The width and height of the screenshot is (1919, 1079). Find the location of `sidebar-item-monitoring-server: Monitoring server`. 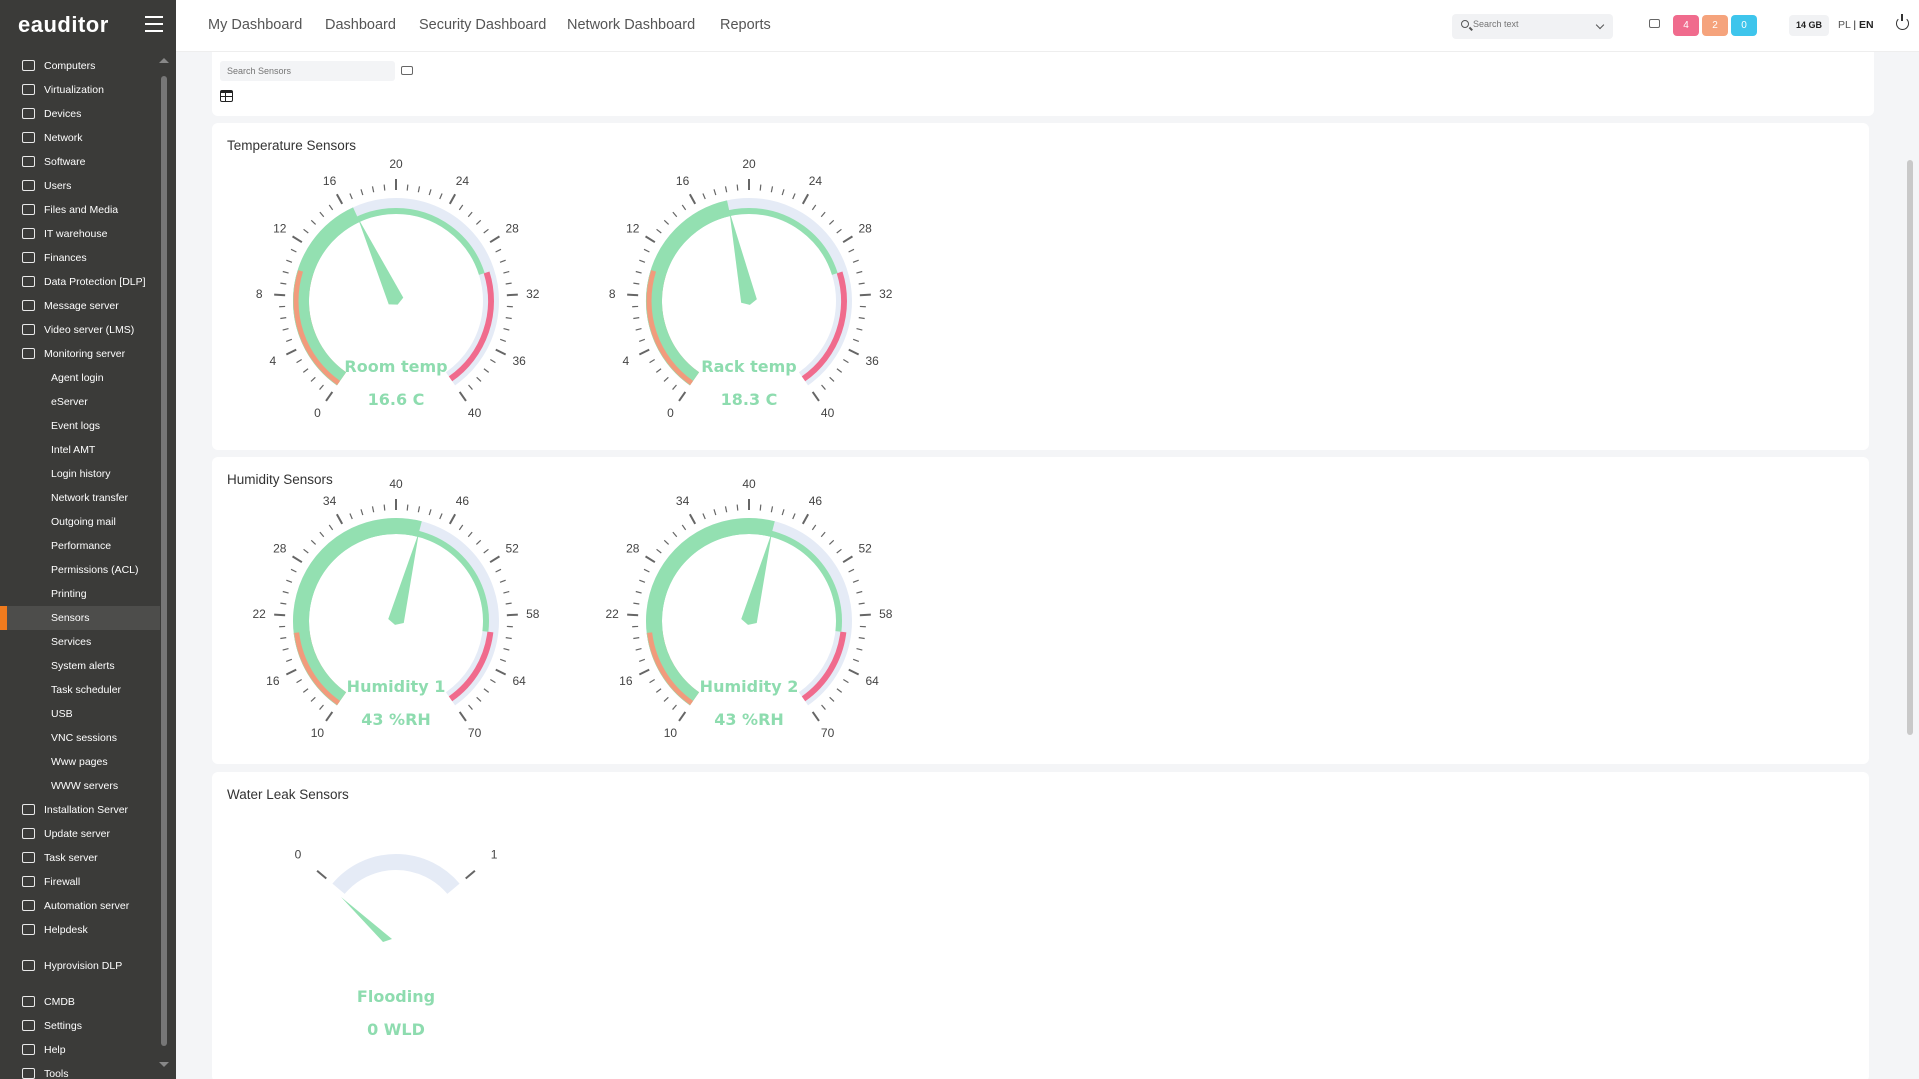

sidebar-item-monitoring-server: Monitoring server is located at coordinates (80, 354).